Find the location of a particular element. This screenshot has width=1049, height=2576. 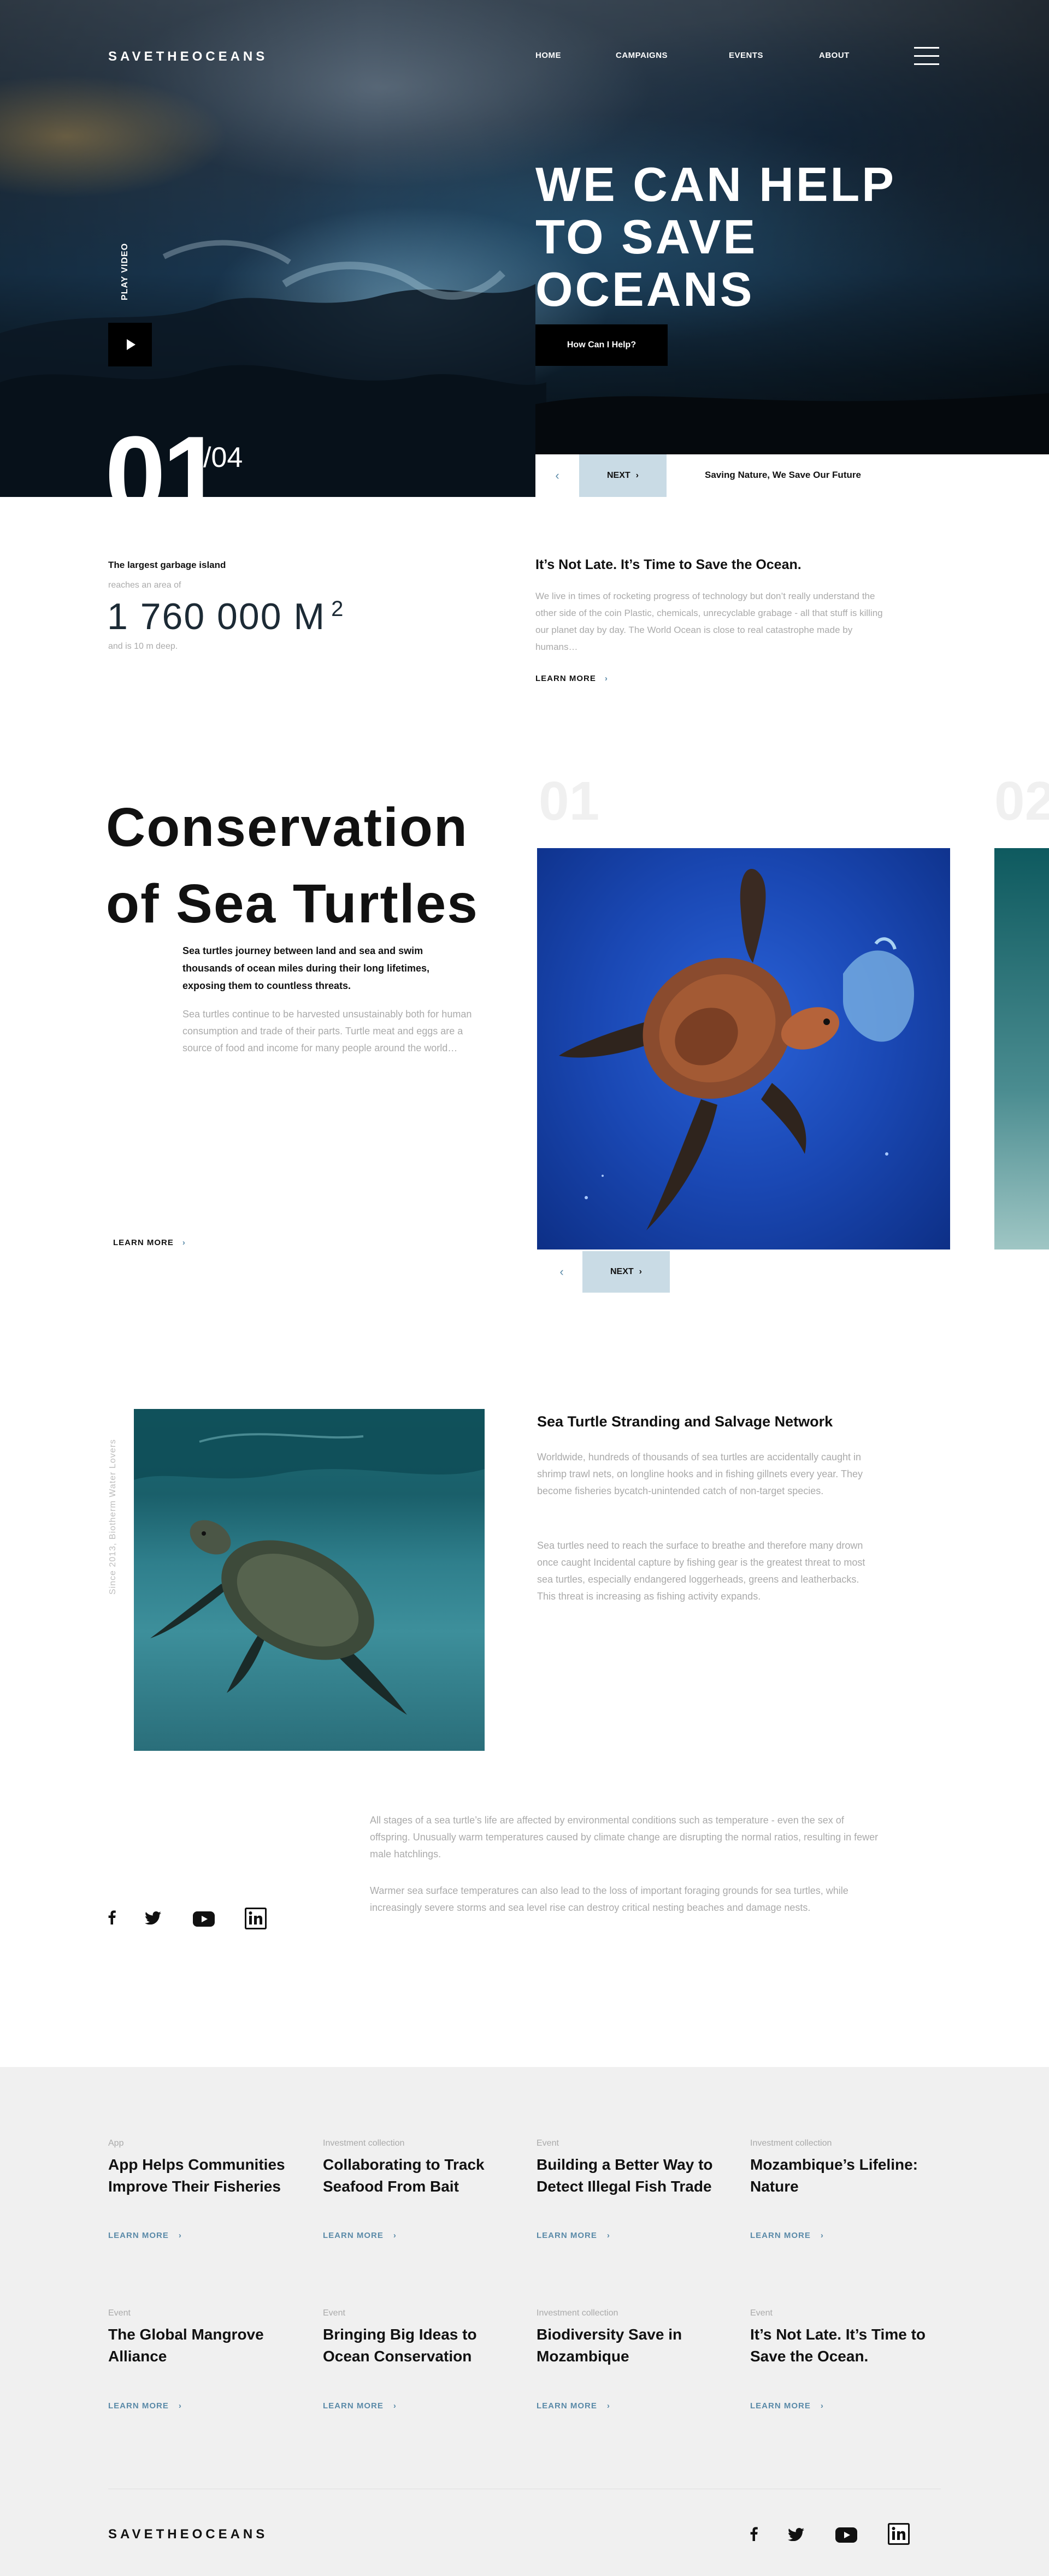

conservation-learn-more-link: LEARN MORE › is located at coordinates (150, 1242).